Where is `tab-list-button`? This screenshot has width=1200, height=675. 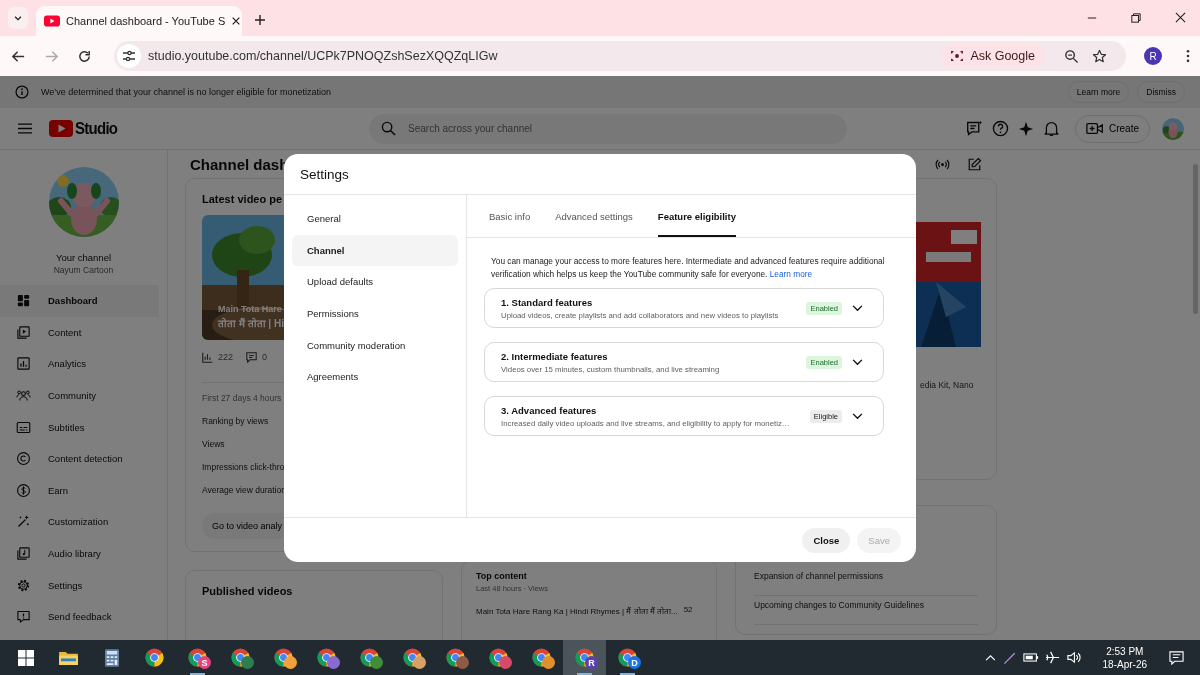
tab-list-button is located at coordinates (18, 18).